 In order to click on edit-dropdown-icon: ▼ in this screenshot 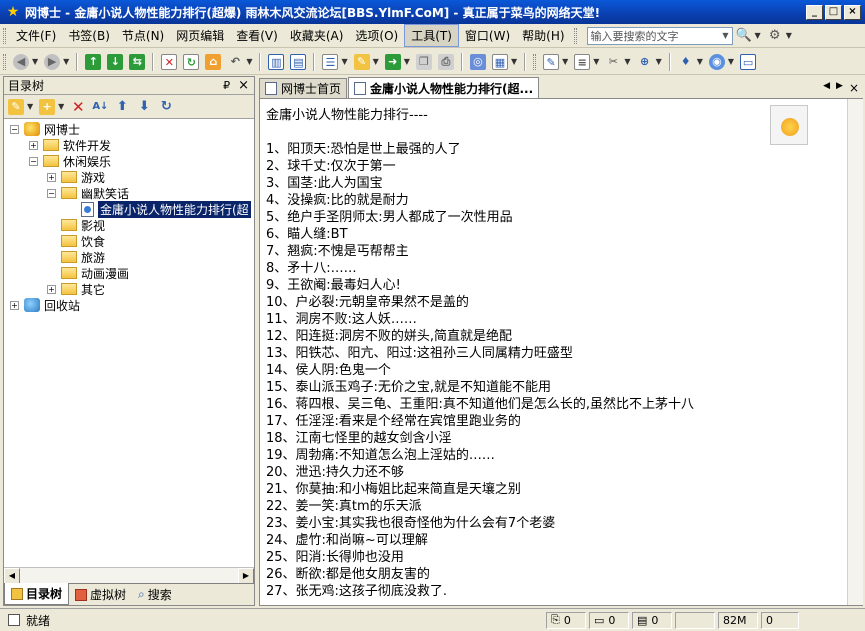, I will do `click(565, 61)`.